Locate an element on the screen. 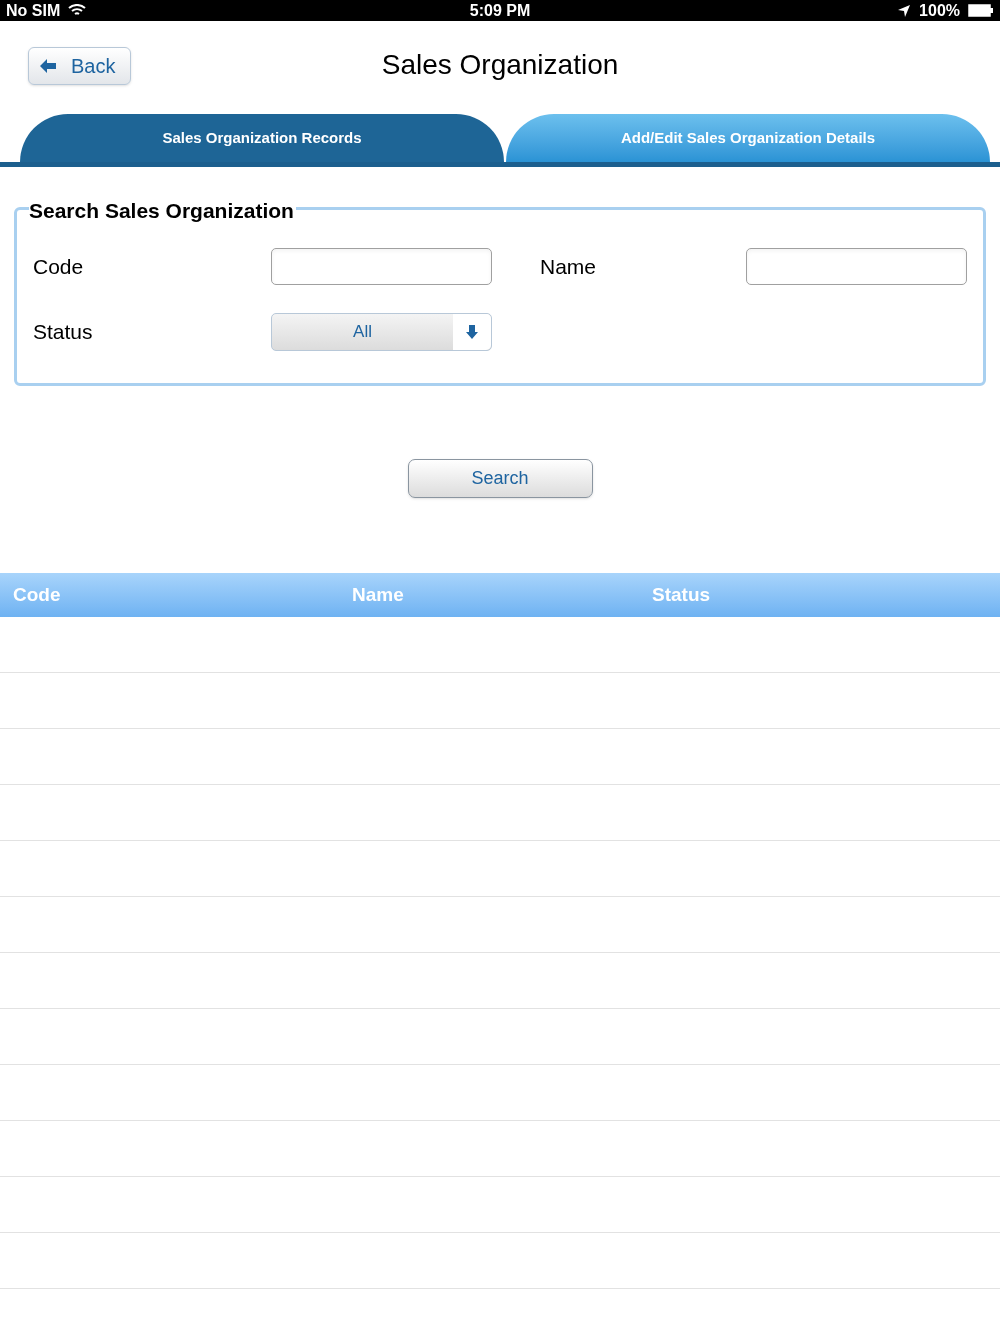 The height and width of the screenshot is (1334, 1000). back-button: Back is located at coordinates (79, 66).